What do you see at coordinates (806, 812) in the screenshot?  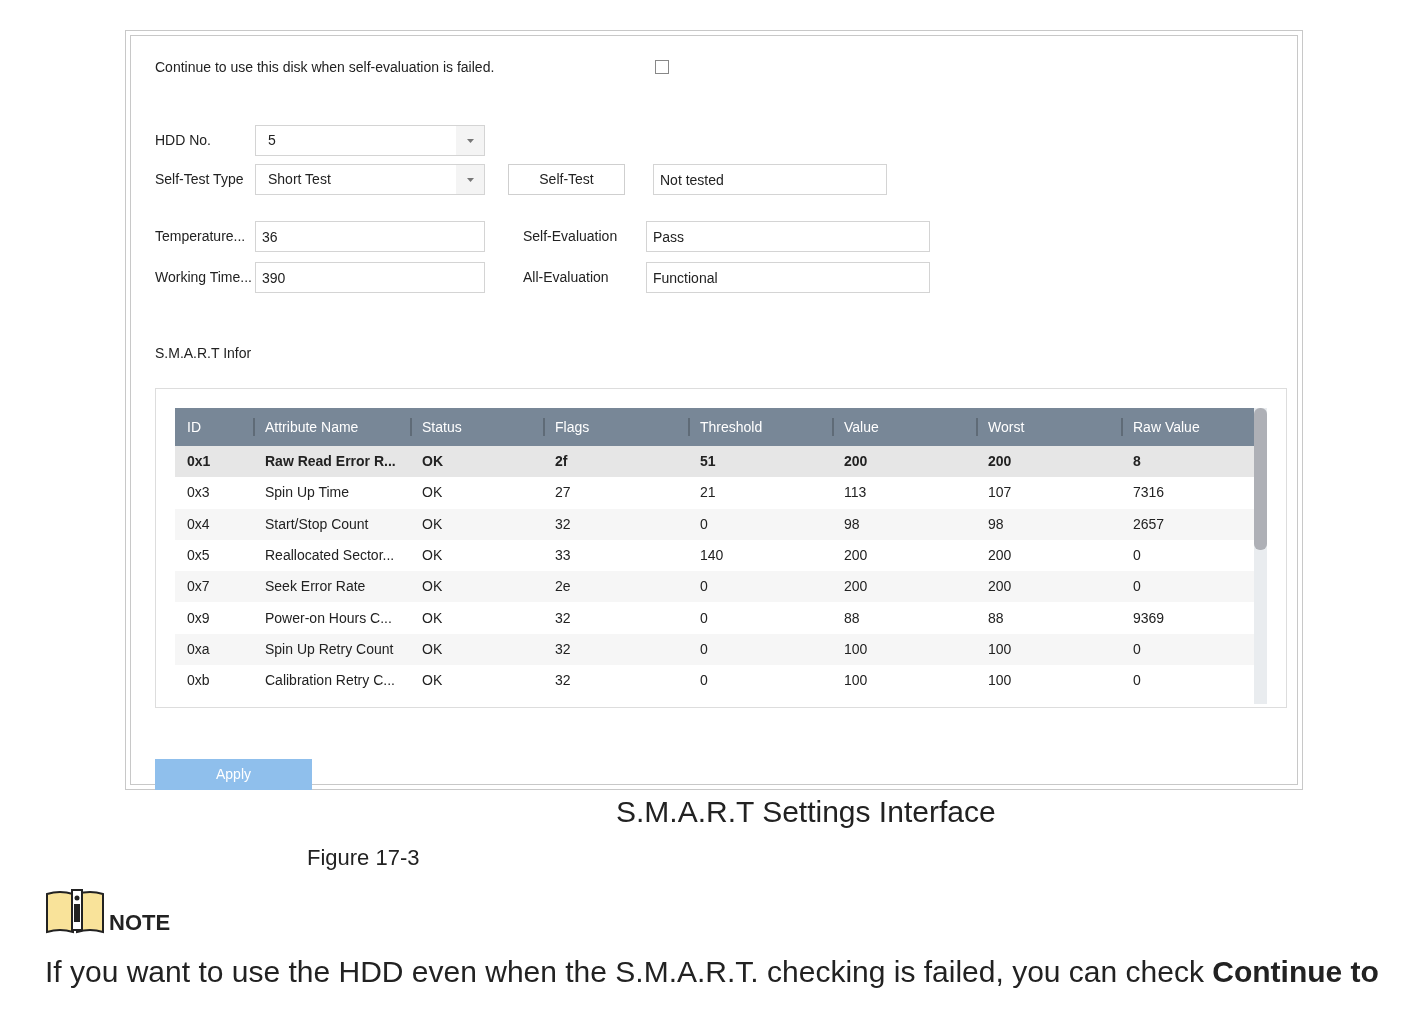 I see `figure-caption: S.M.A.R.T Settings Interface` at bounding box center [806, 812].